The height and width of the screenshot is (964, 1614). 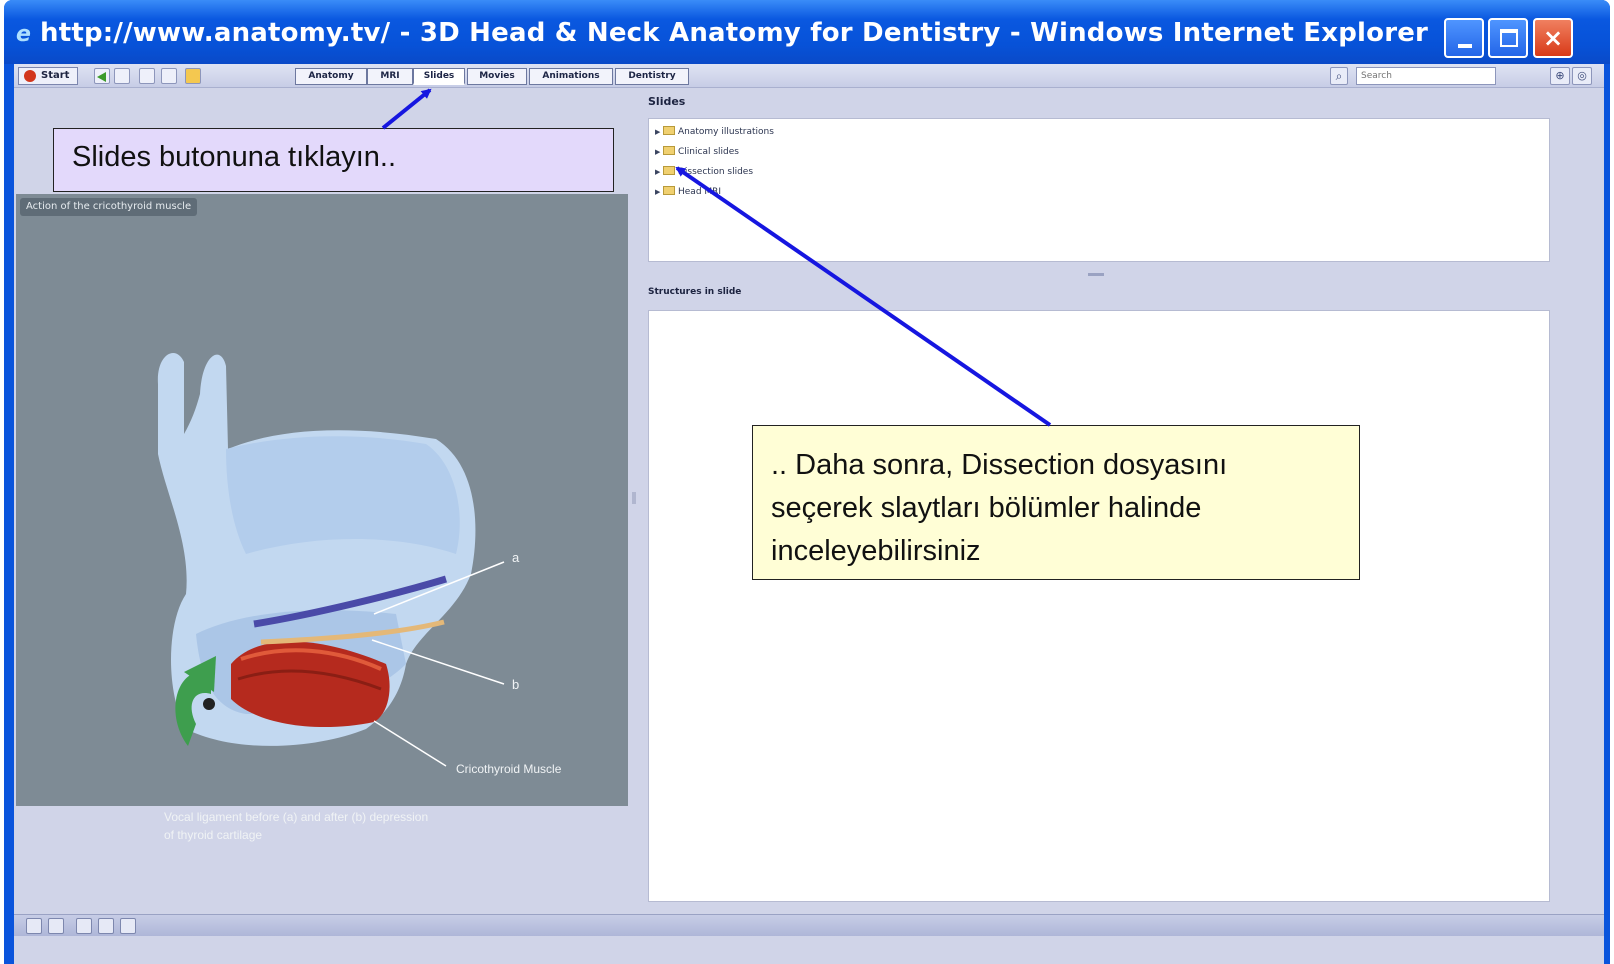 I want to click on tab-slides: Slides, so click(x=439, y=76).